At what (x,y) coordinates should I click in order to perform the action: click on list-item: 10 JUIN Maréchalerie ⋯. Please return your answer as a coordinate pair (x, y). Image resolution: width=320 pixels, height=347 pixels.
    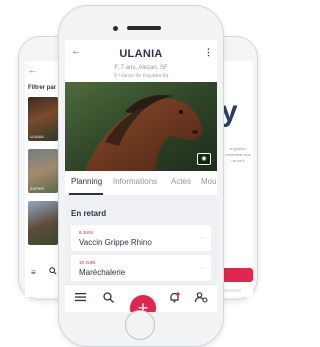
    Looking at the image, I should click on (141, 268).